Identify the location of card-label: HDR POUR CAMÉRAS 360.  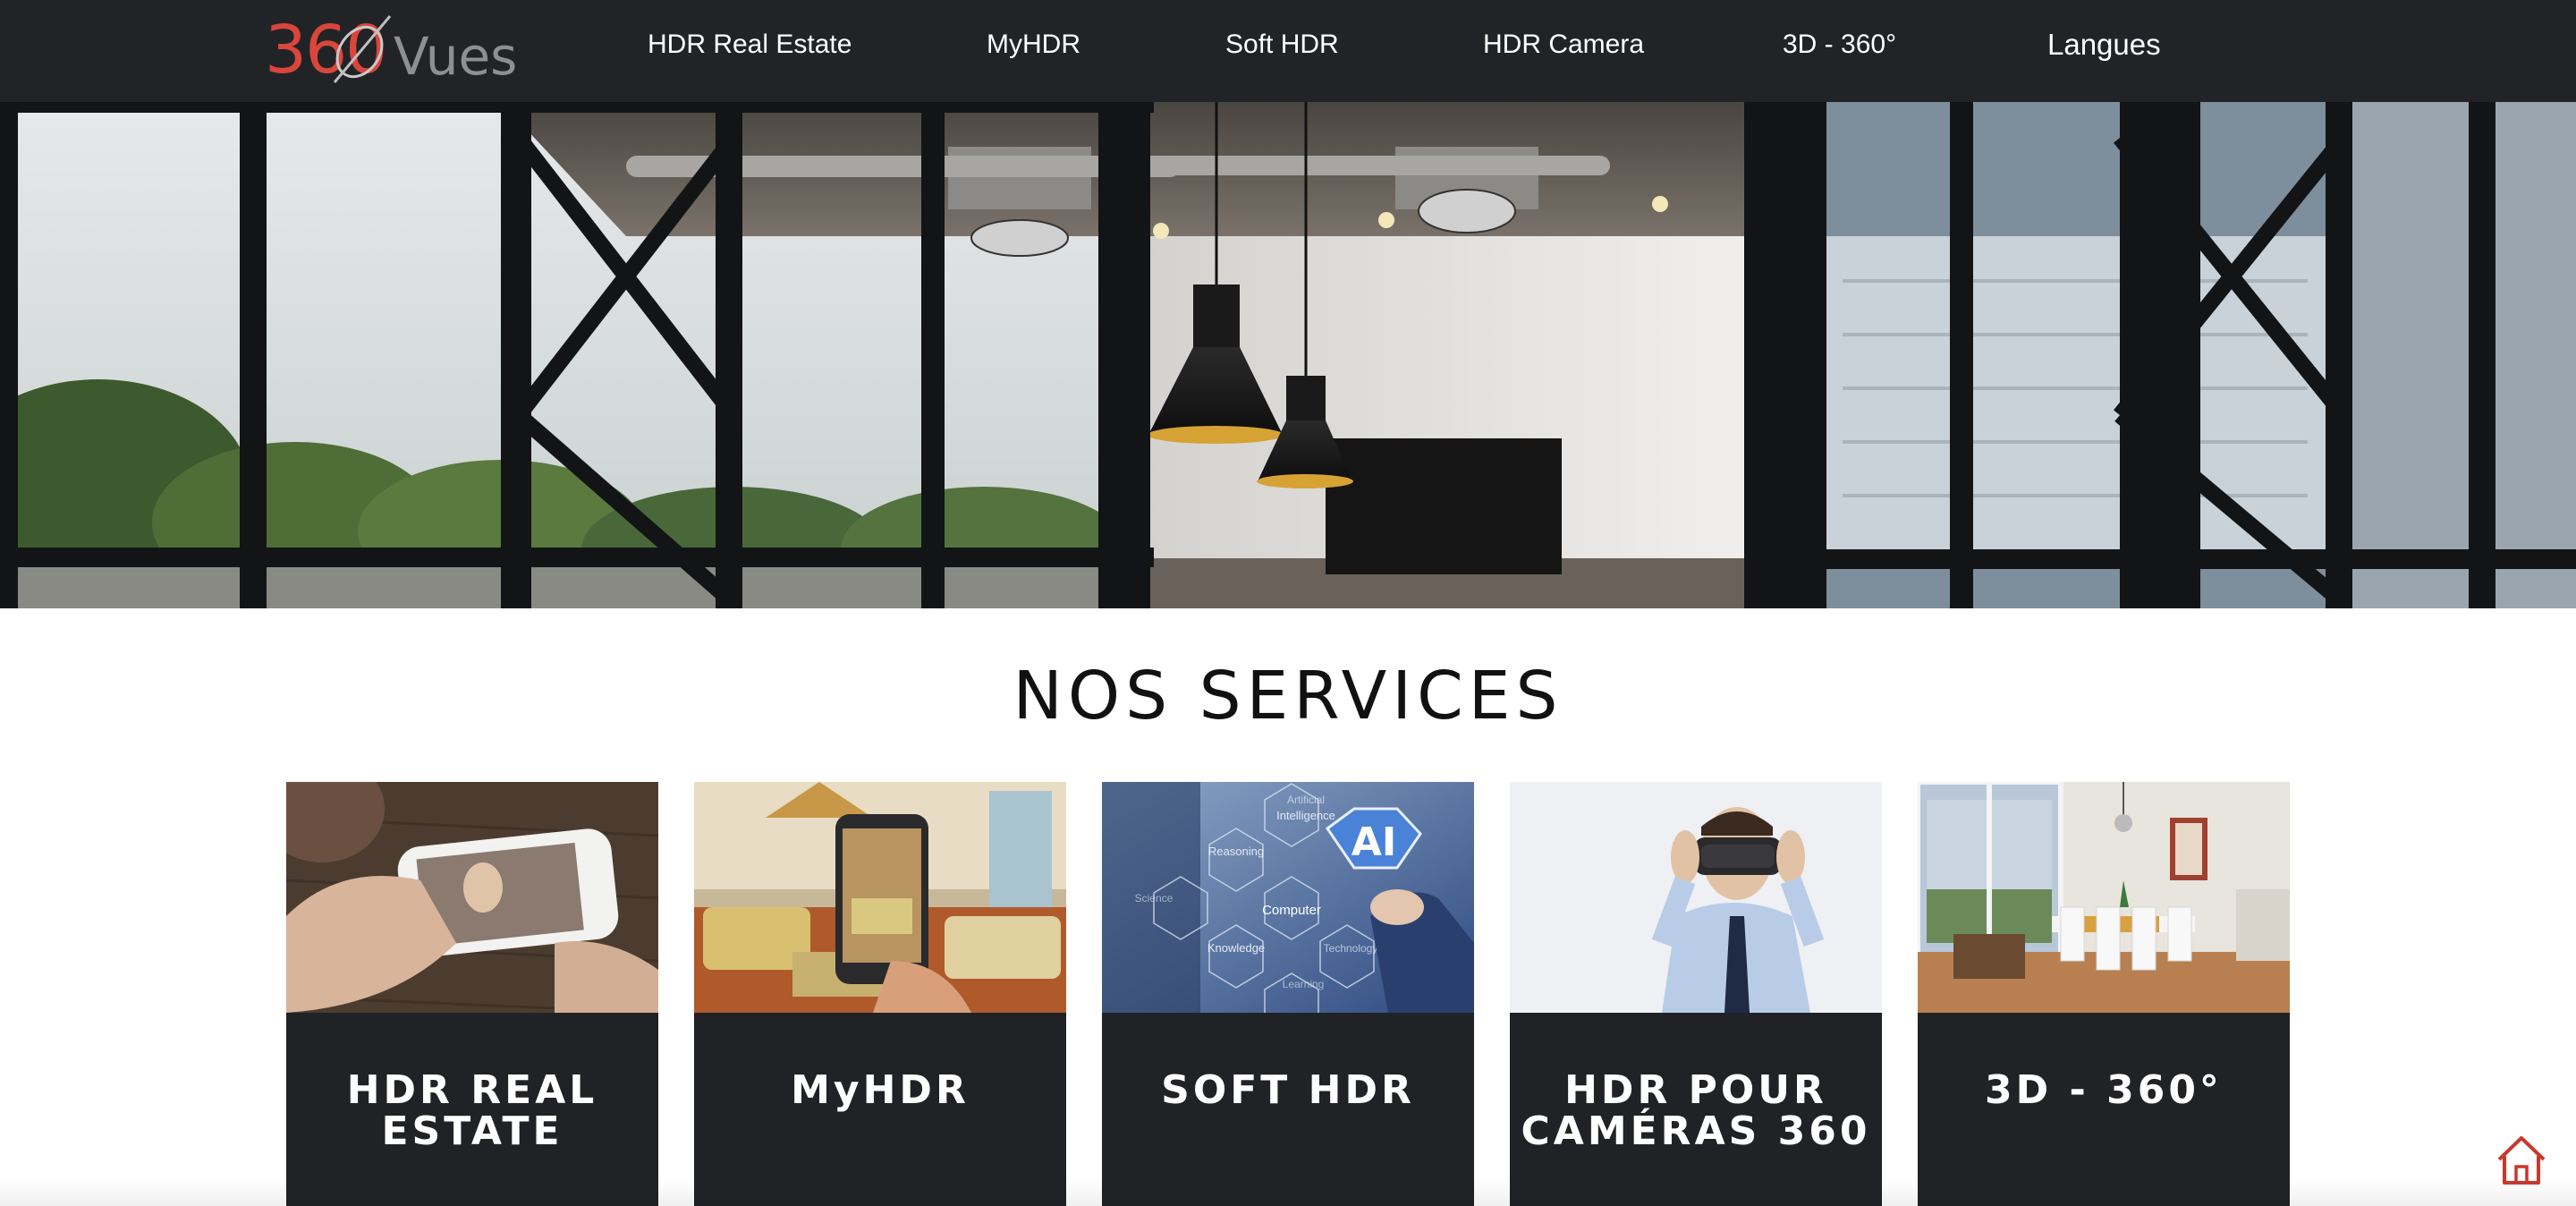
(1696, 1110).